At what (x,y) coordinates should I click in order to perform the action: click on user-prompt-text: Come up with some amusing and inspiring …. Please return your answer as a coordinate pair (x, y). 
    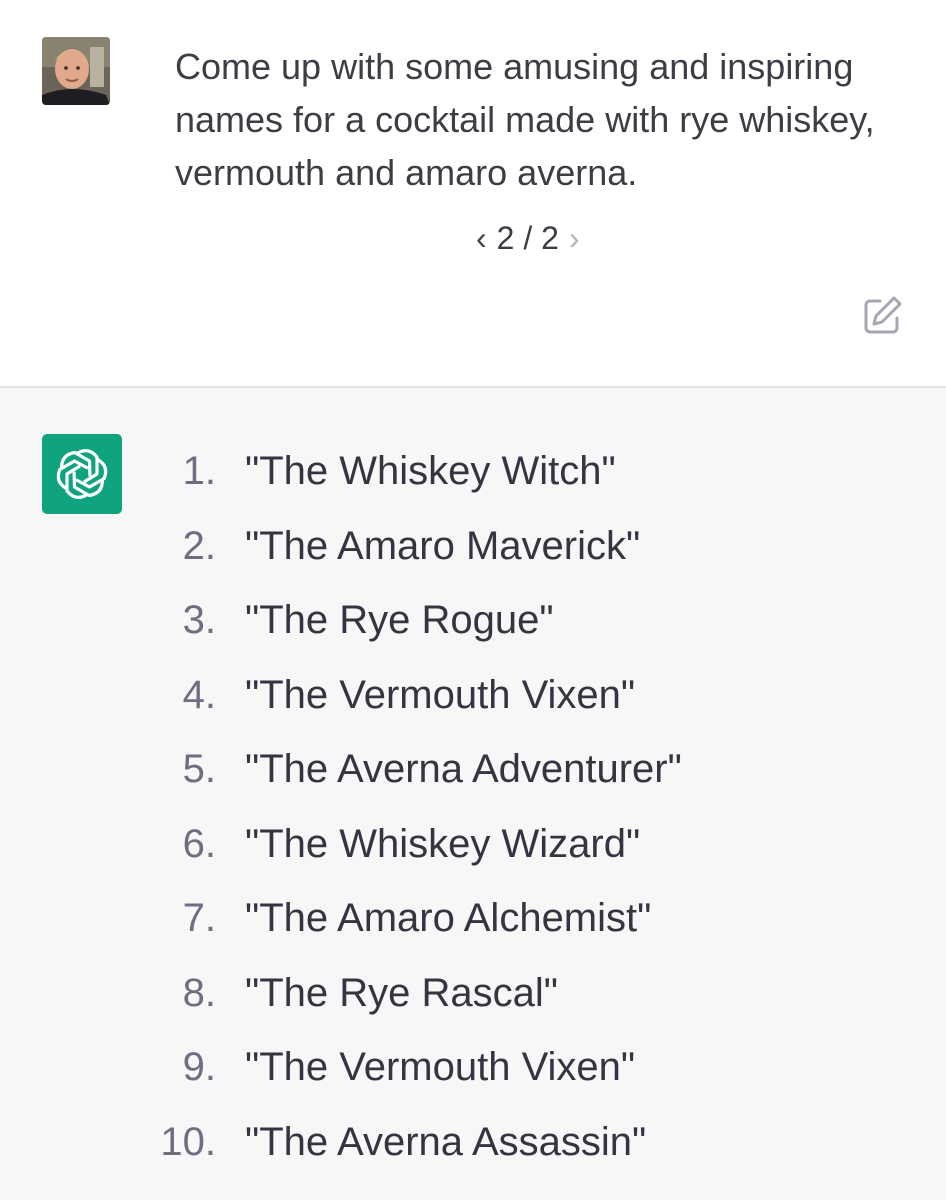
    Looking at the image, I should click on (525, 119).